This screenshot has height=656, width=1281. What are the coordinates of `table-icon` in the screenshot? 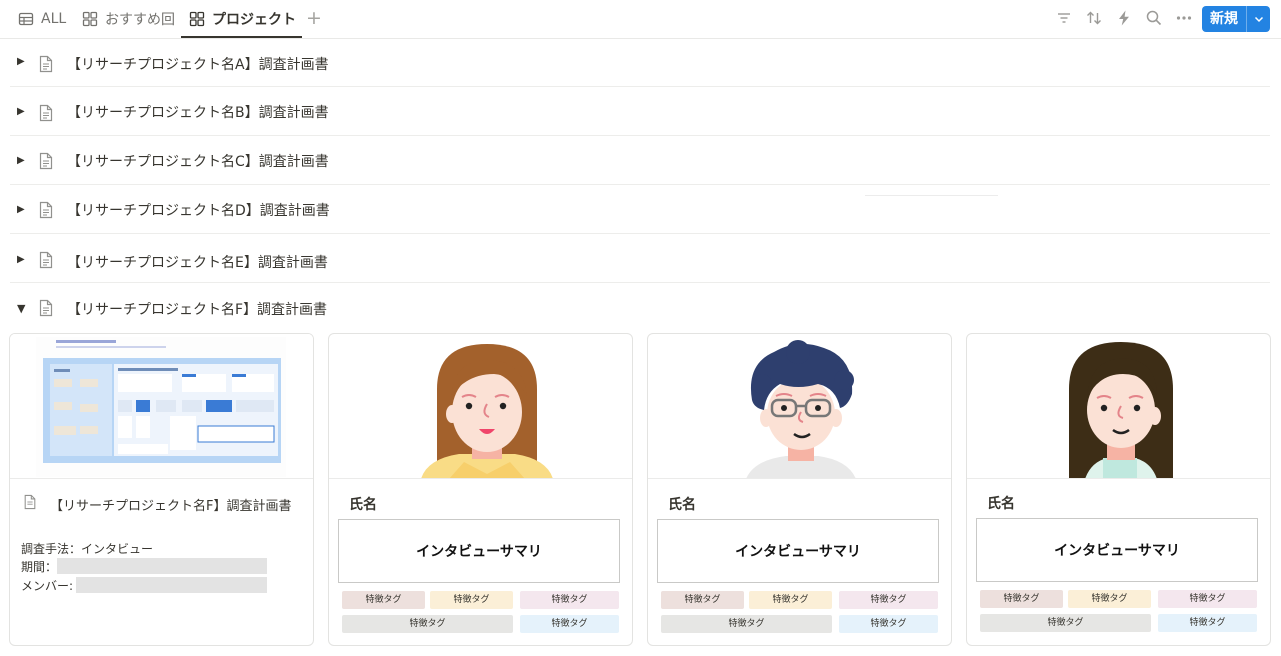 It's located at (26, 19).